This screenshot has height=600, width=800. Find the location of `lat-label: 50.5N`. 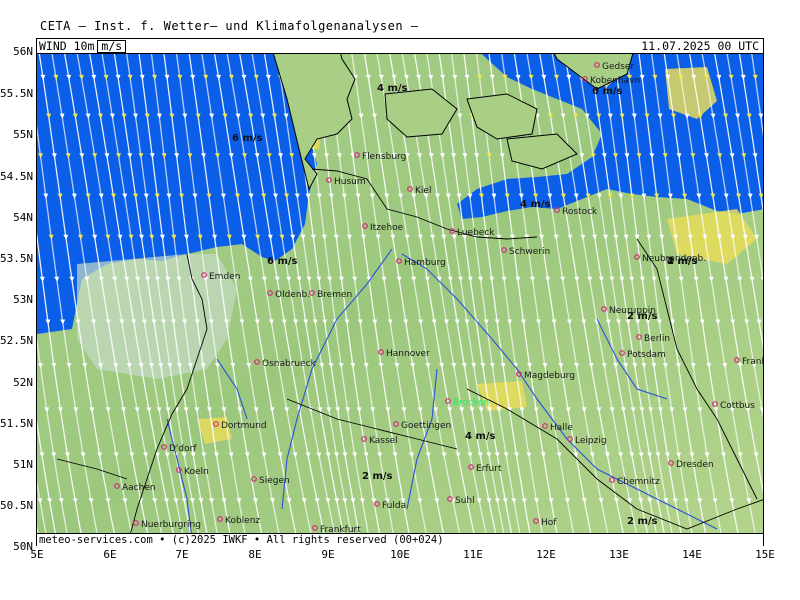

lat-label: 50.5N is located at coordinates (17, 505).